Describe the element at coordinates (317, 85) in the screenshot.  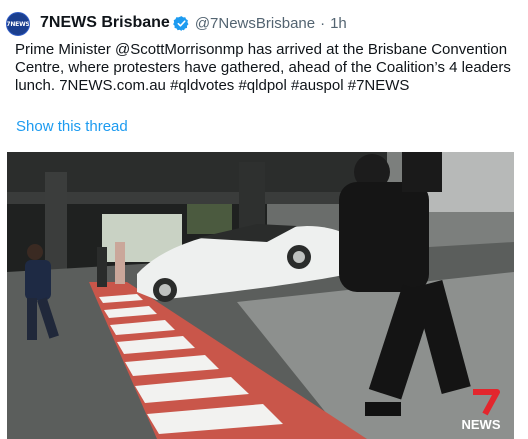
I see `hashtag-link: #auspol` at that location.